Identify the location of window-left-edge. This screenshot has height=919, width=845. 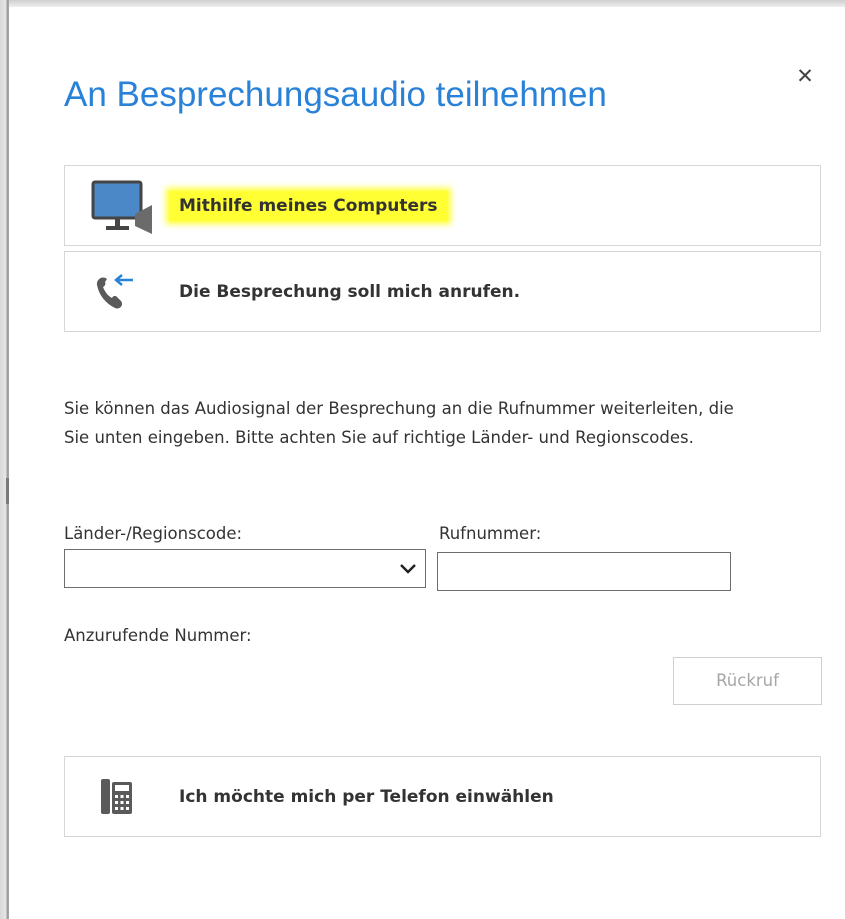
(4, 459).